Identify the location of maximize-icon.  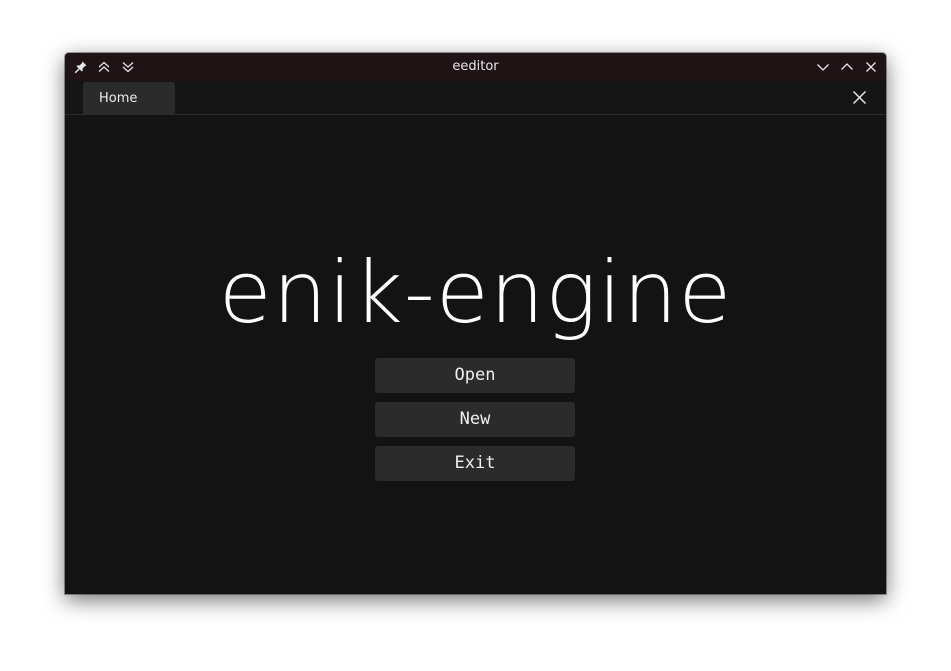
(847, 67).